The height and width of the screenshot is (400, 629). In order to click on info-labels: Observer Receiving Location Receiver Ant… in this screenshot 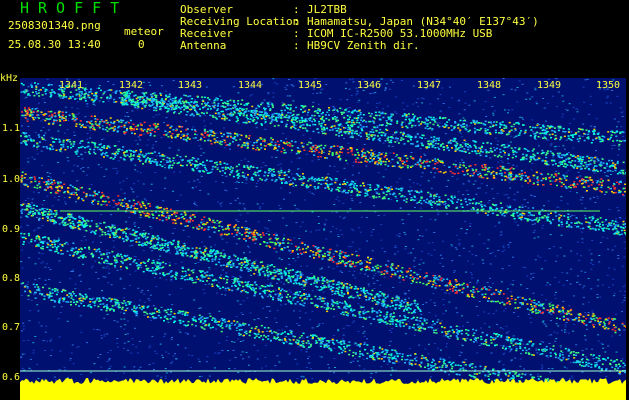, I will do `click(239, 28)`.